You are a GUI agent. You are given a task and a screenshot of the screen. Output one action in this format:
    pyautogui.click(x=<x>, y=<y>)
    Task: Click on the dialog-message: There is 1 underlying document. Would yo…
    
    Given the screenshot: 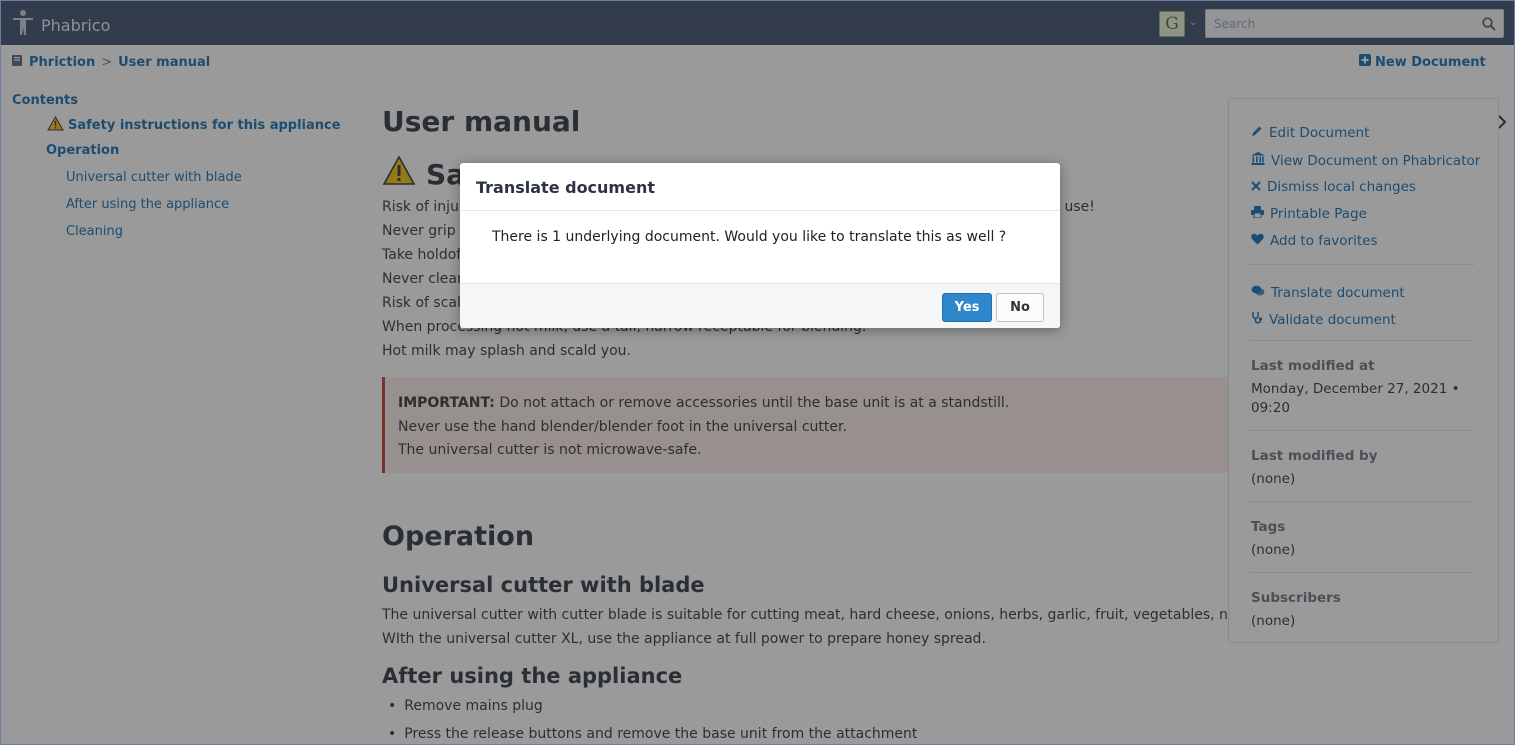 What is the action you would take?
    pyautogui.click(x=749, y=237)
    